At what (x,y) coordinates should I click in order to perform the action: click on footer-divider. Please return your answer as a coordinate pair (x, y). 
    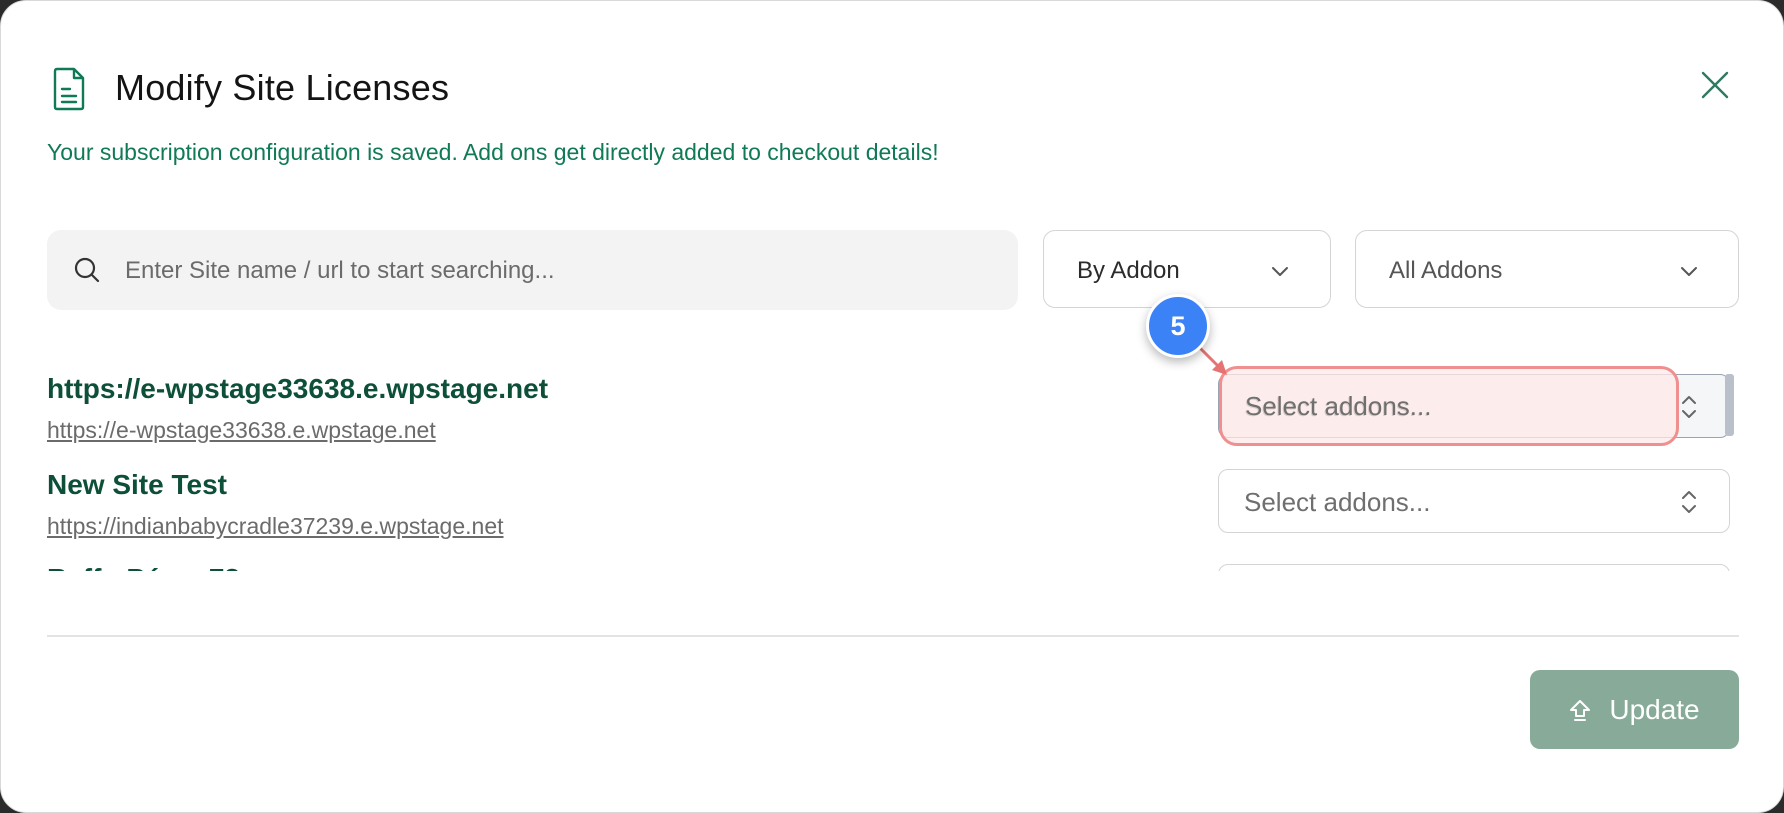
    Looking at the image, I should click on (893, 636).